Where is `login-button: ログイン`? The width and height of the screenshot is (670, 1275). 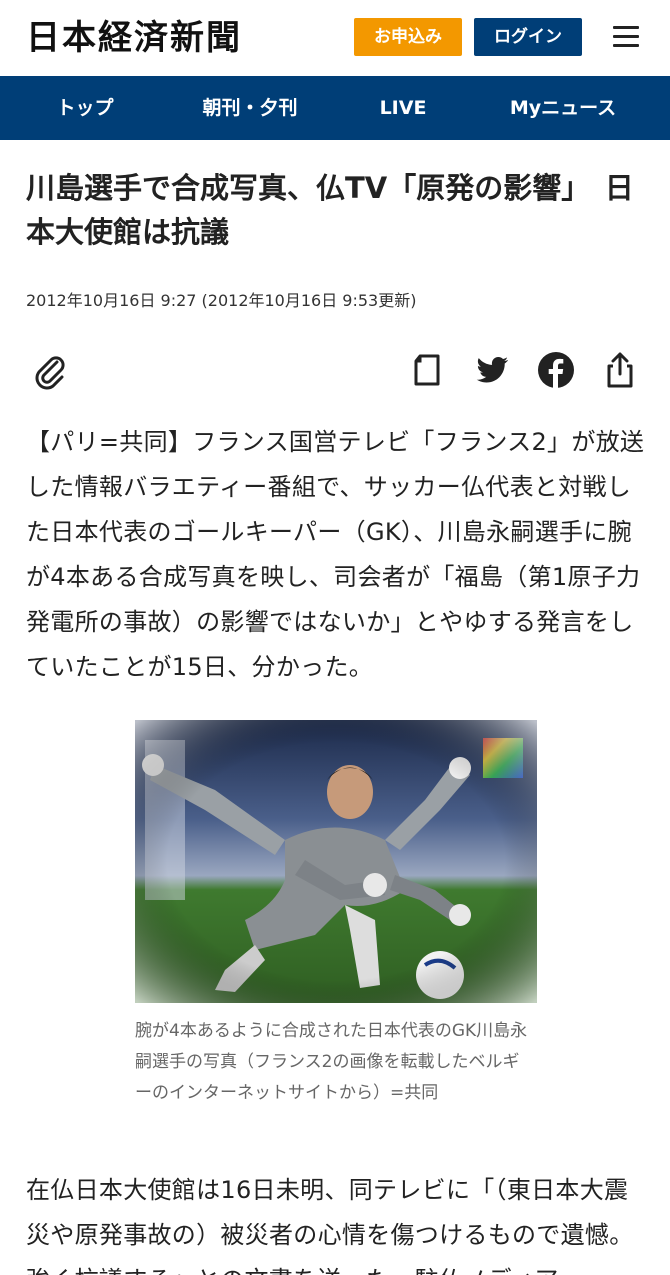 login-button: ログイン is located at coordinates (528, 37).